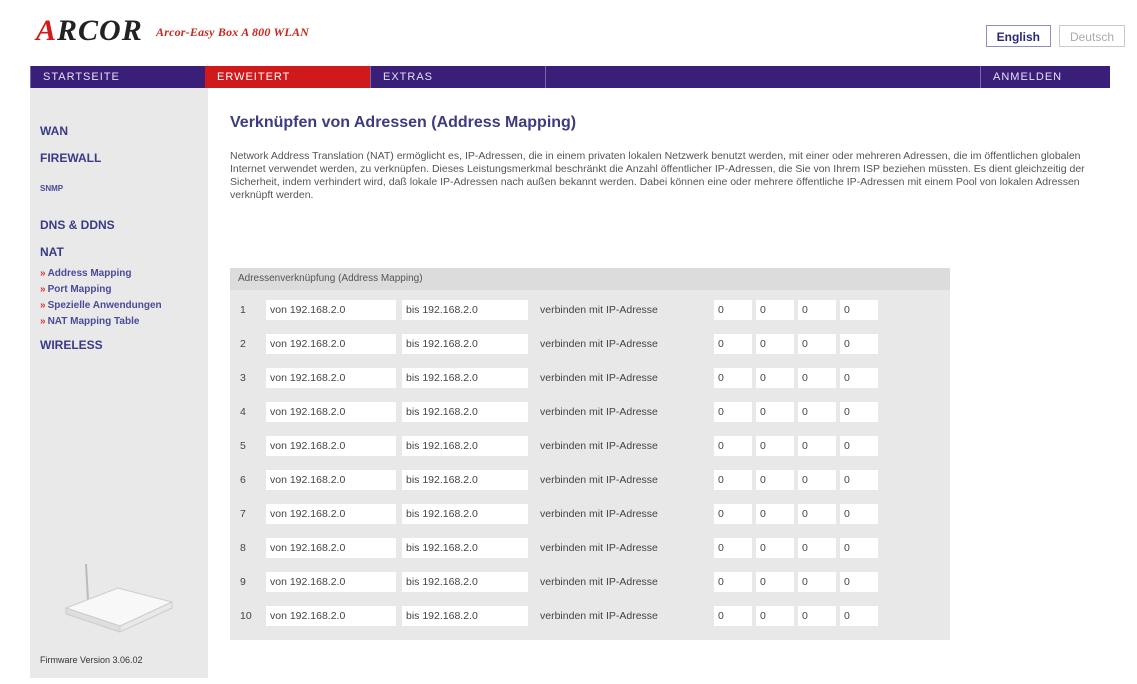 The width and height of the screenshot is (1137, 684). Describe the element at coordinates (243, 378) in the screenshot. I see `row-number: 3` at that location.